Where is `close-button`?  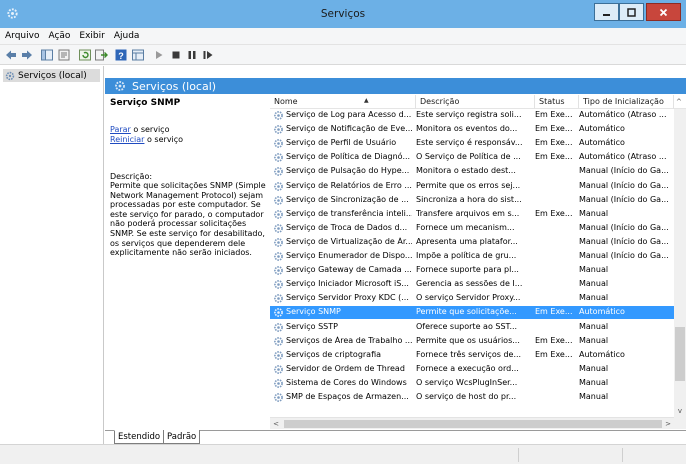 close-button is located at coordinates (663, 12).